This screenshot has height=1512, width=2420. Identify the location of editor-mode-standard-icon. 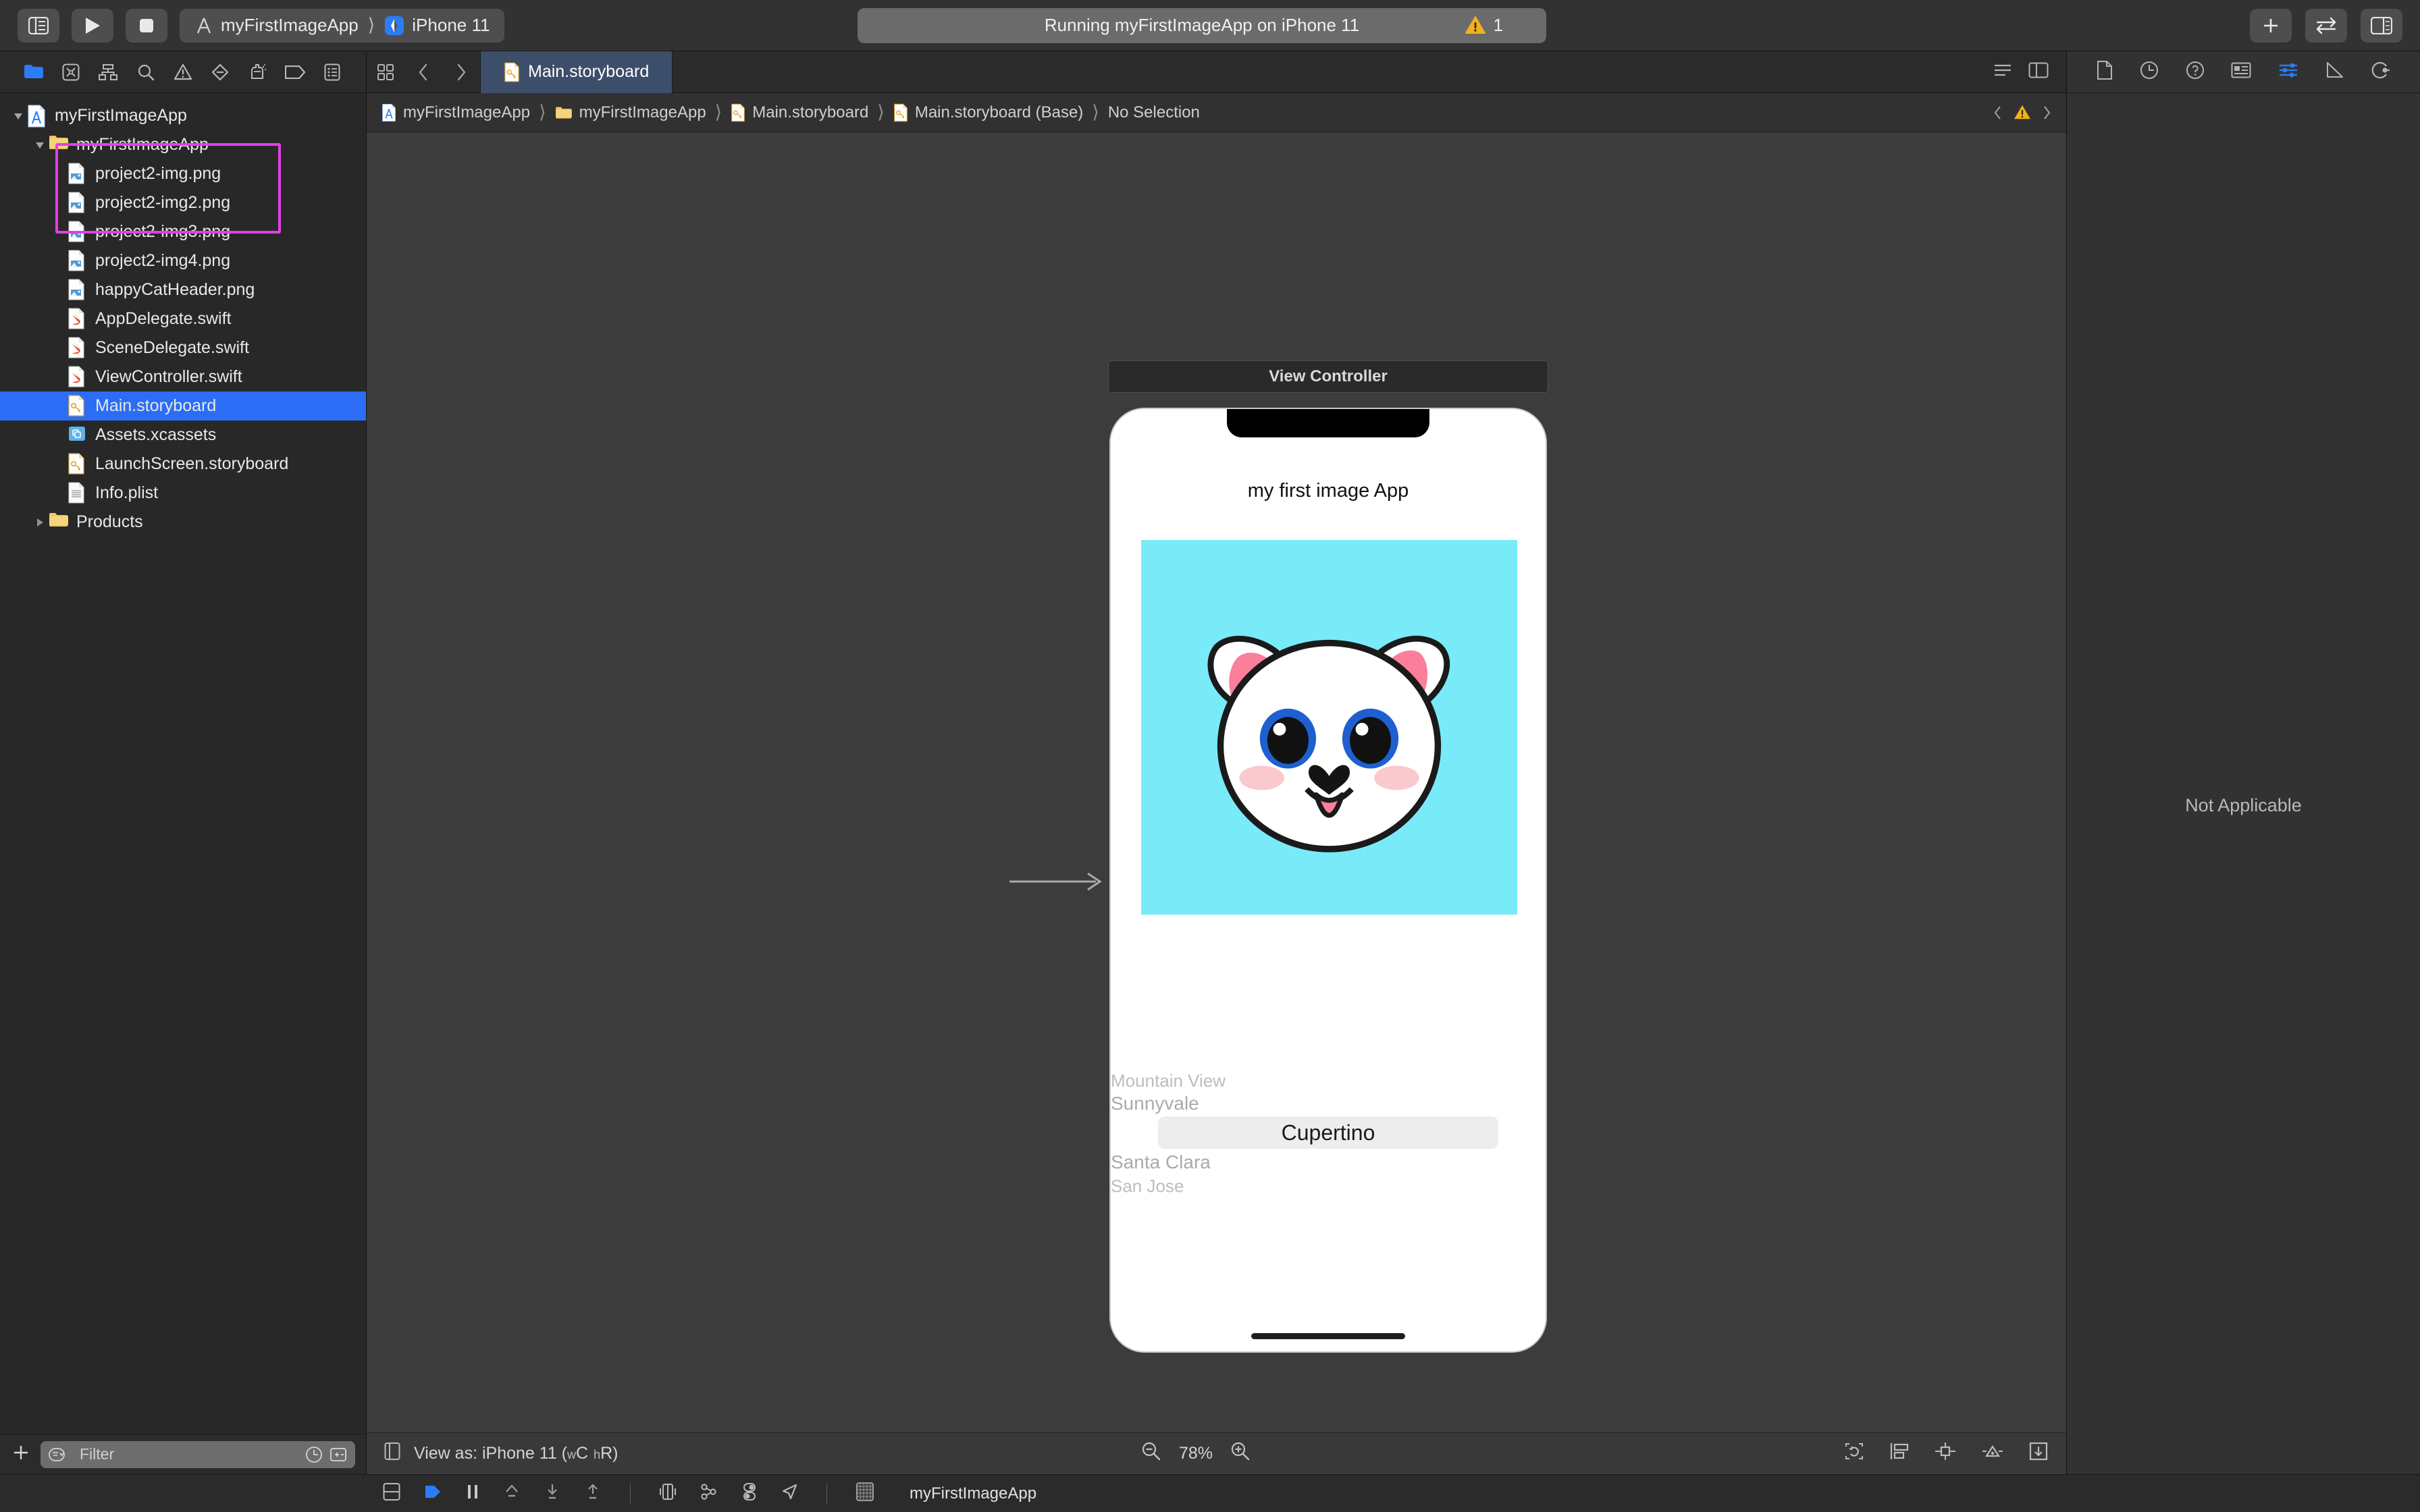
(2003, 72).